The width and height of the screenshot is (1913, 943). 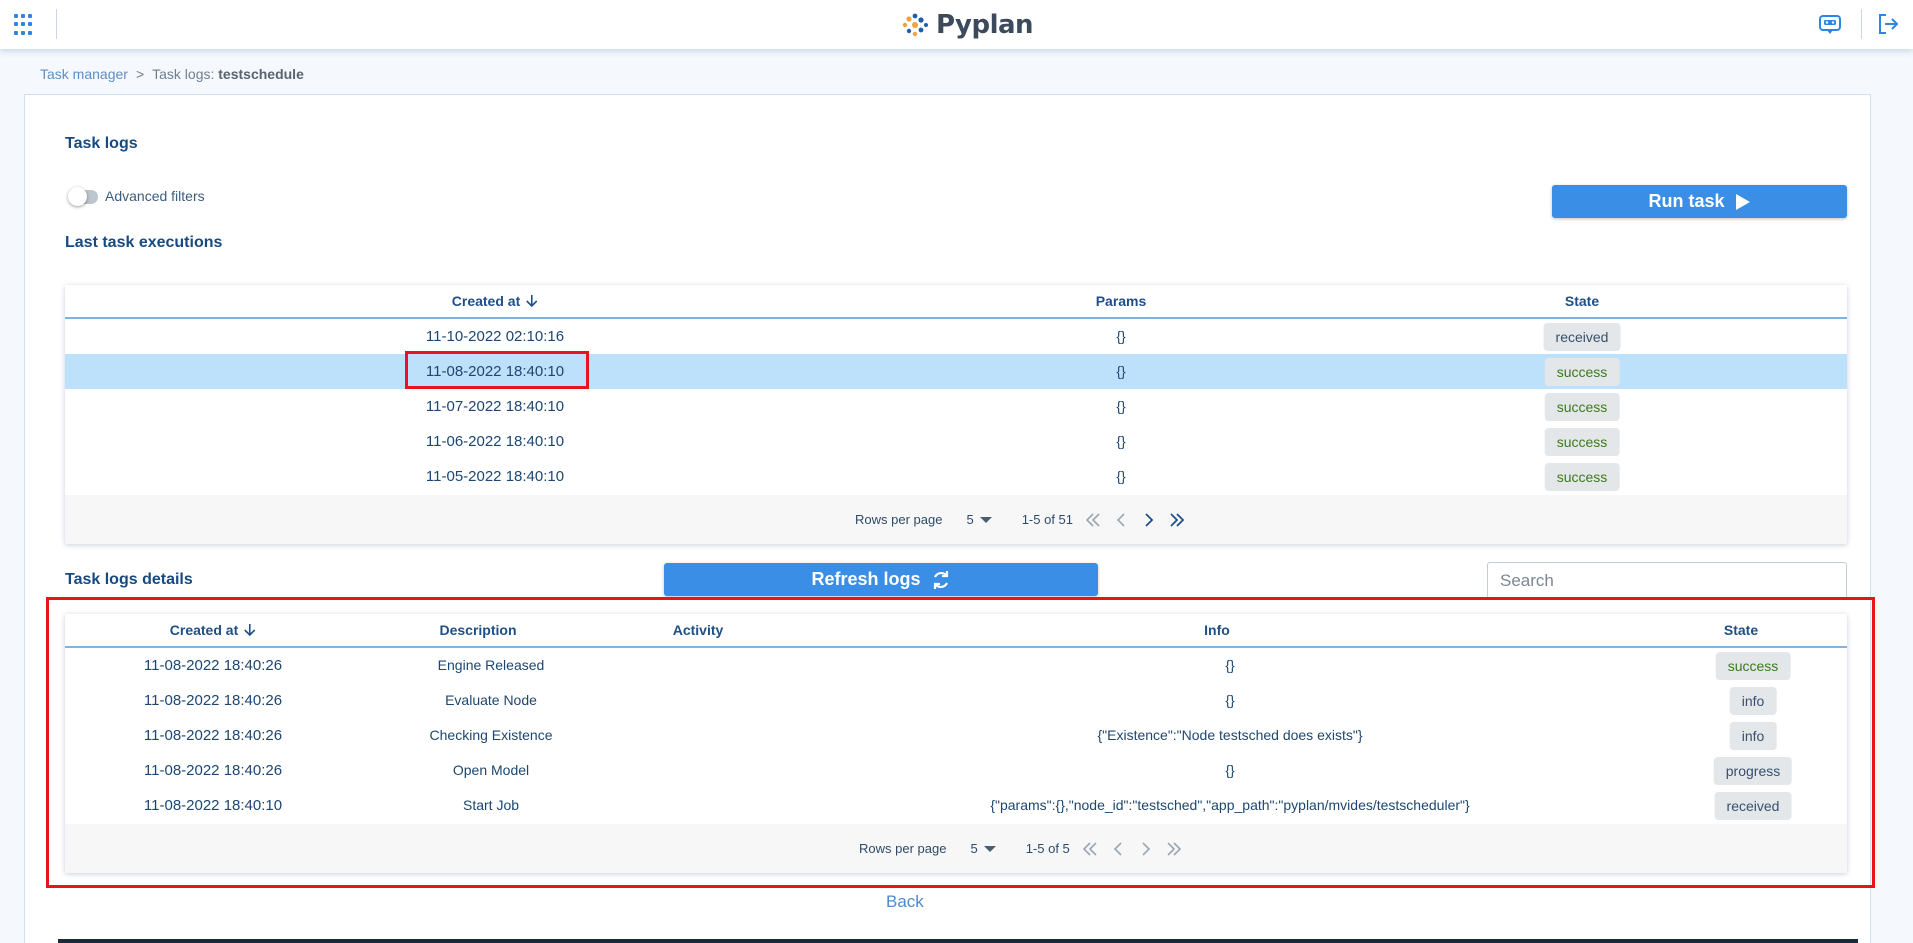 I want to click on breadcrumb-task-manager: Task manager, so click(x=84, y=74).